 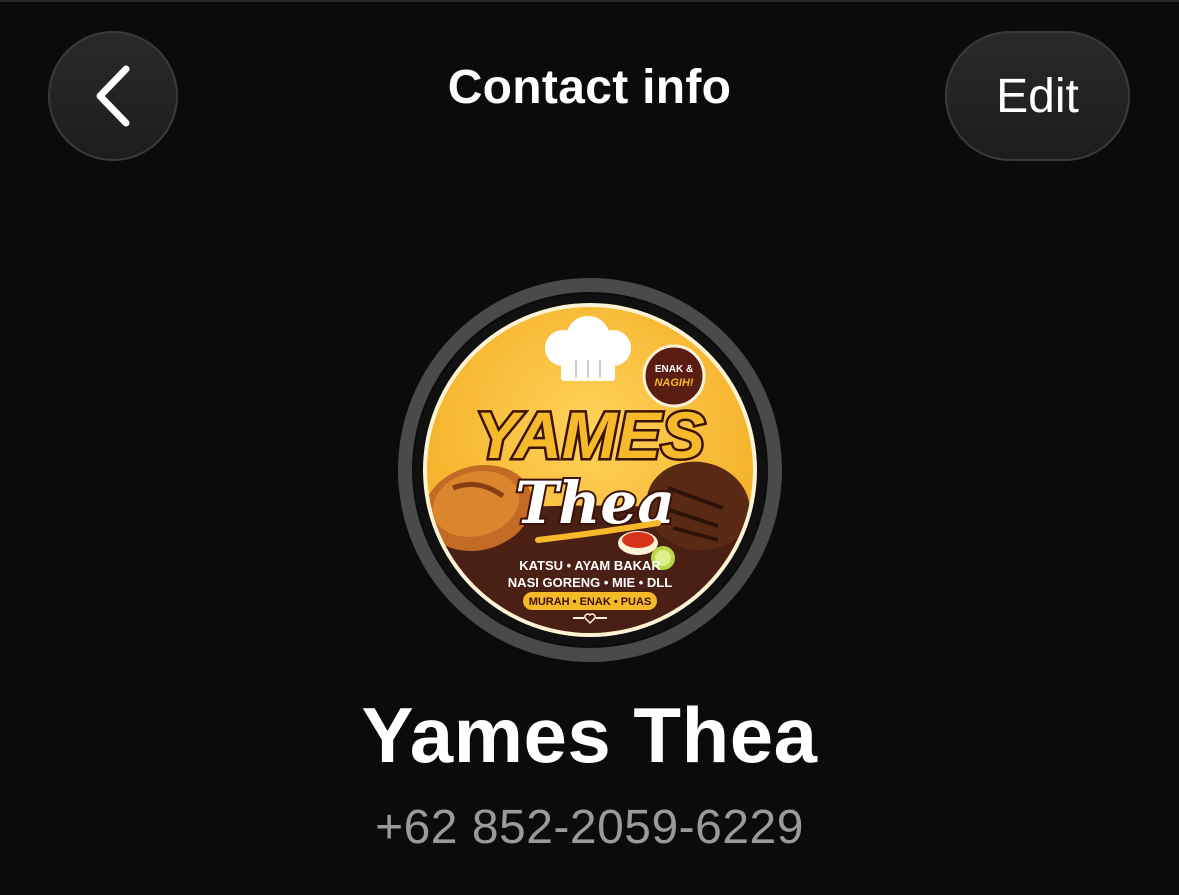 What do you see at coordinates (674, 369) in the screenshot?
I see `svg-text: ENAK &` at bounding box center [674, 369].